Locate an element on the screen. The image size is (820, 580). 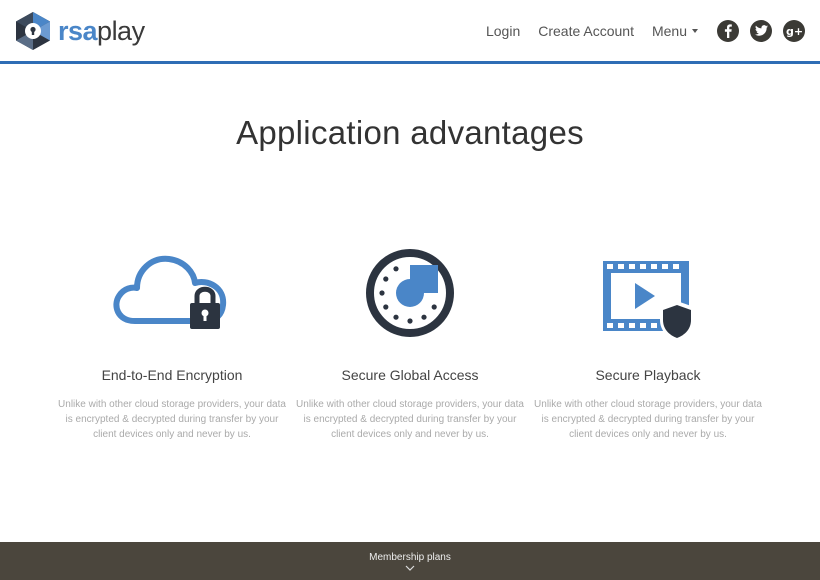
facebook-icon is located at coordinates (728, 30).